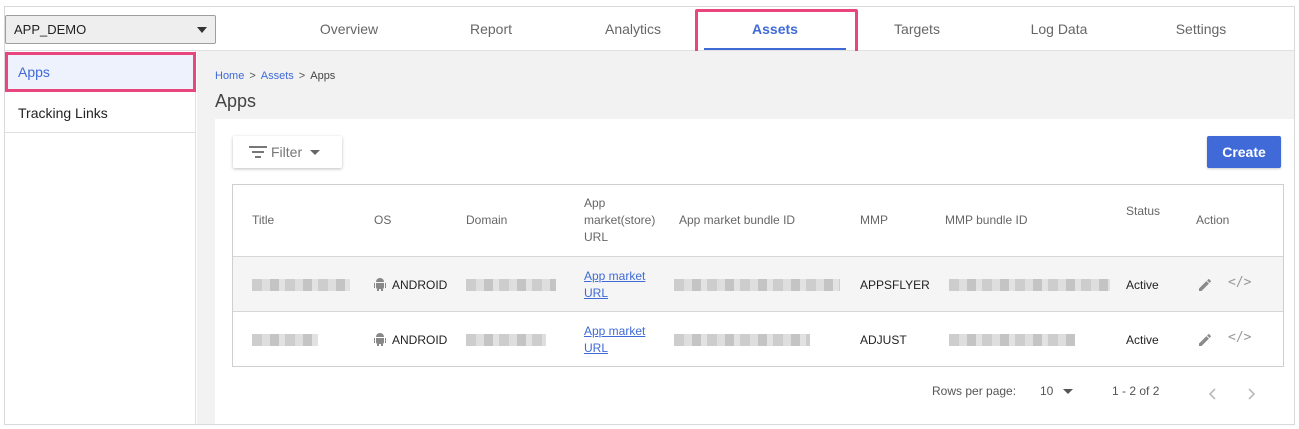 The image size is (1299, 429). I want to click on table-row: ANDROID App market URL ADJUST Active </>, so click(758, 338).